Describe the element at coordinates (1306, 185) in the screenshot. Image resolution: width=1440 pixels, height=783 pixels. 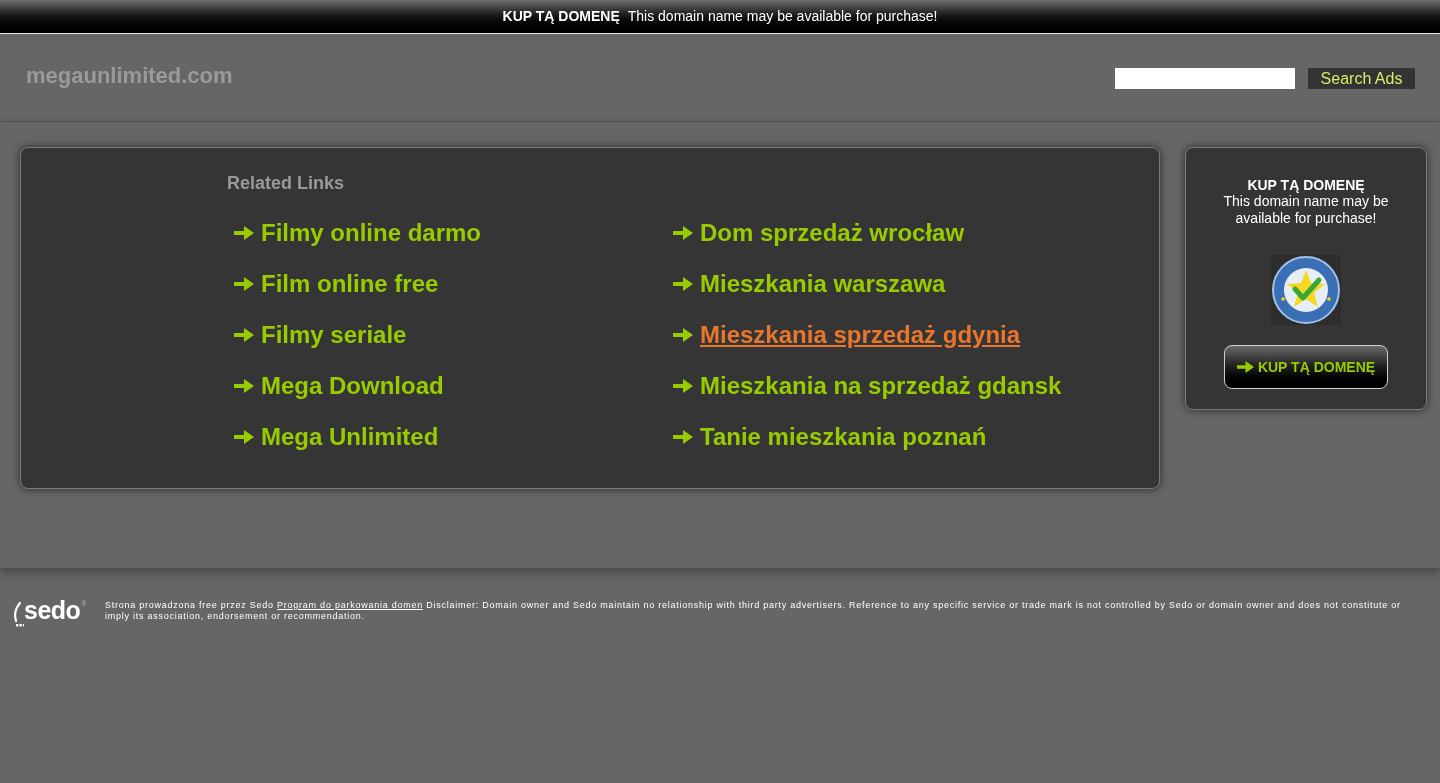
I see `offer-title: KUP TĄ DOMENĘ` at that location.